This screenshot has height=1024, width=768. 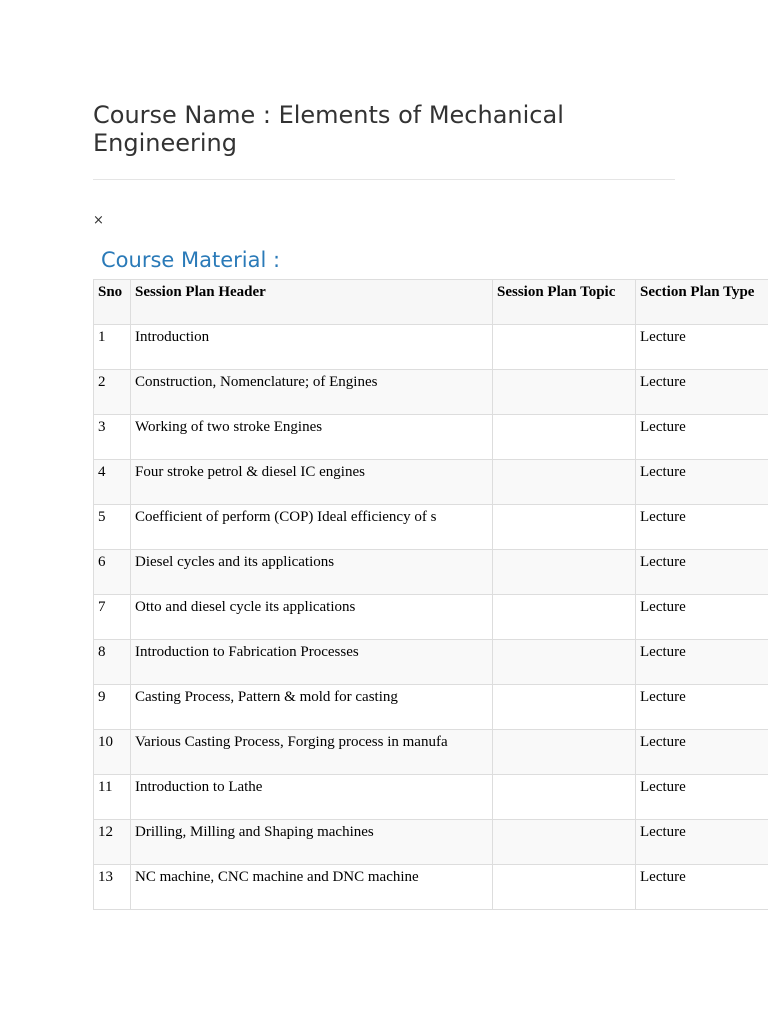 I want to click on row-sno-cell: 11, so click(x=112, y=797).